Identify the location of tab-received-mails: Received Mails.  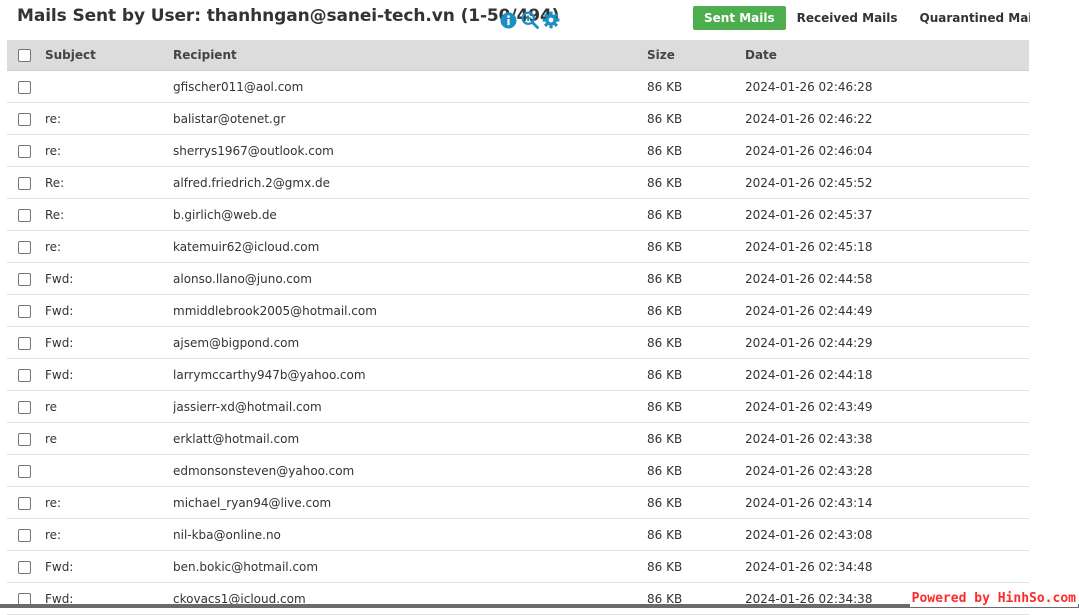
(847, 18).